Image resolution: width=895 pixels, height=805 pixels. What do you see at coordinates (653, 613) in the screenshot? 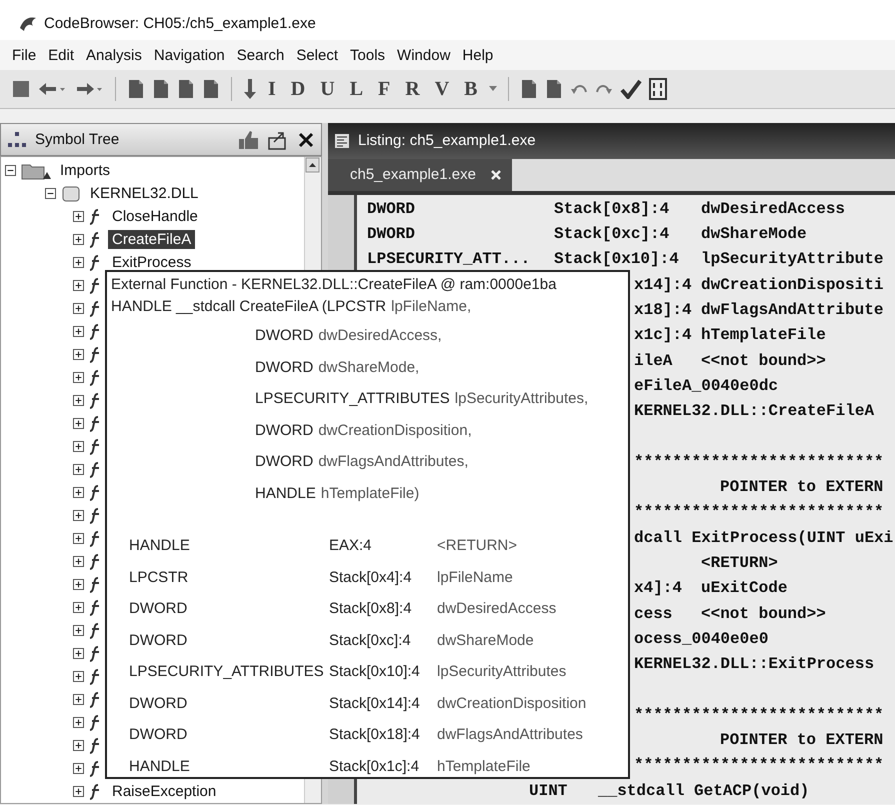
I see `code-text: cess` at bounding box center [653, 613].